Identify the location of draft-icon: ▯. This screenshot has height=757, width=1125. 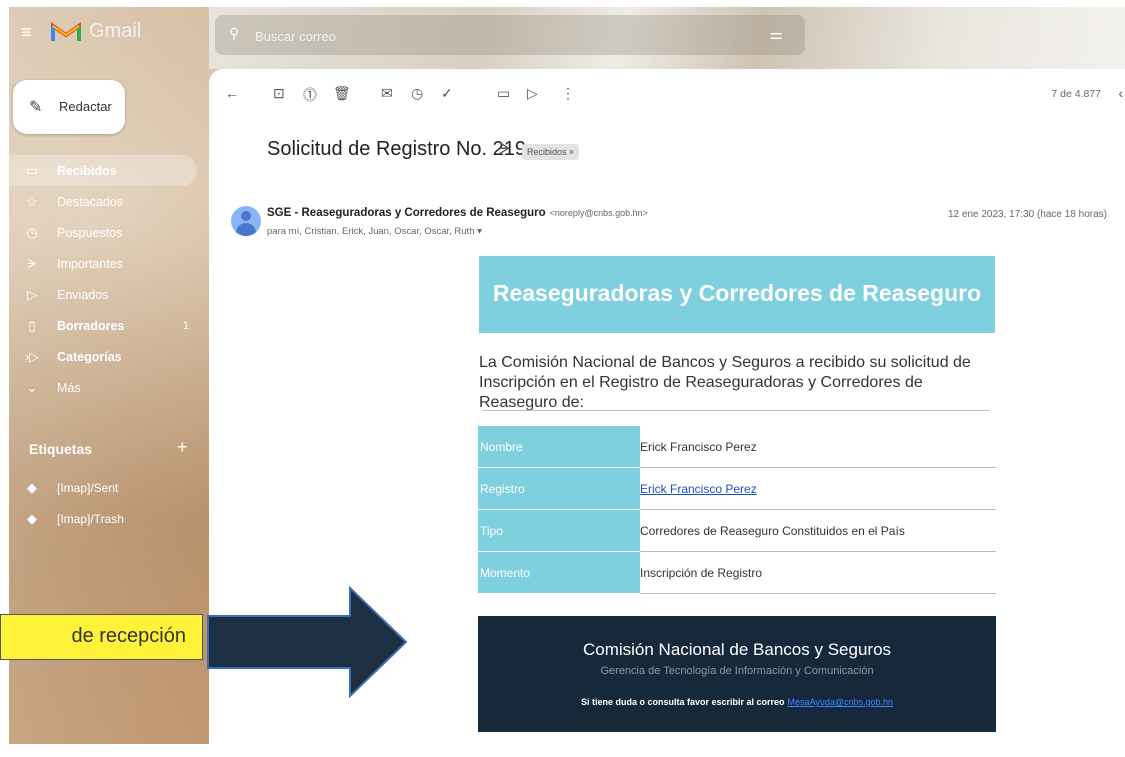
(32, 325).